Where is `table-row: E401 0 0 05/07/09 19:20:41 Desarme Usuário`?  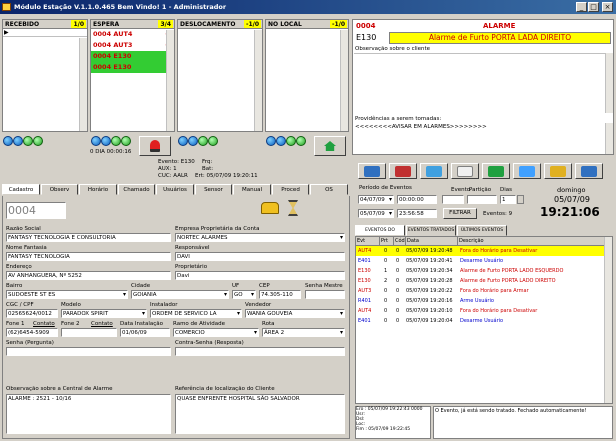
table-row: E401 0 0 05/07/09 19:20:41 Desarme Usuário is located at coordinates (481, 261).